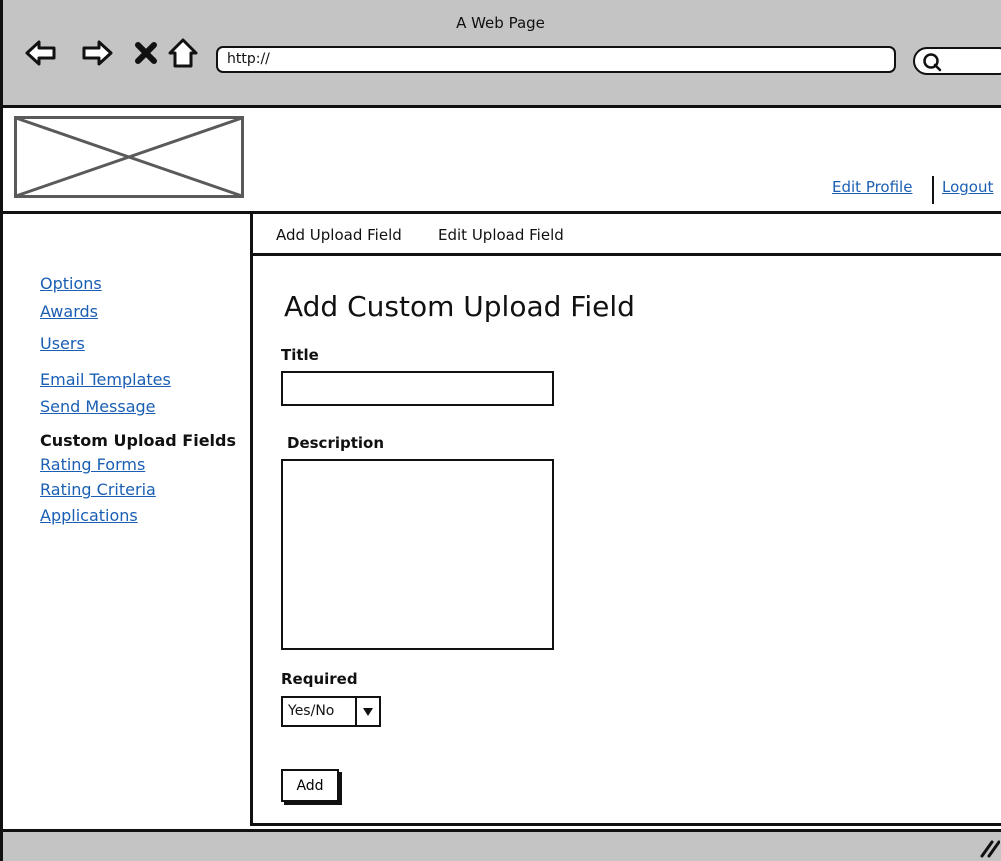  What do you see at coordinates (69, 311) in the screenshot?
I see `sidebar-item-awards: Awards` at bounding box center [69, 311].